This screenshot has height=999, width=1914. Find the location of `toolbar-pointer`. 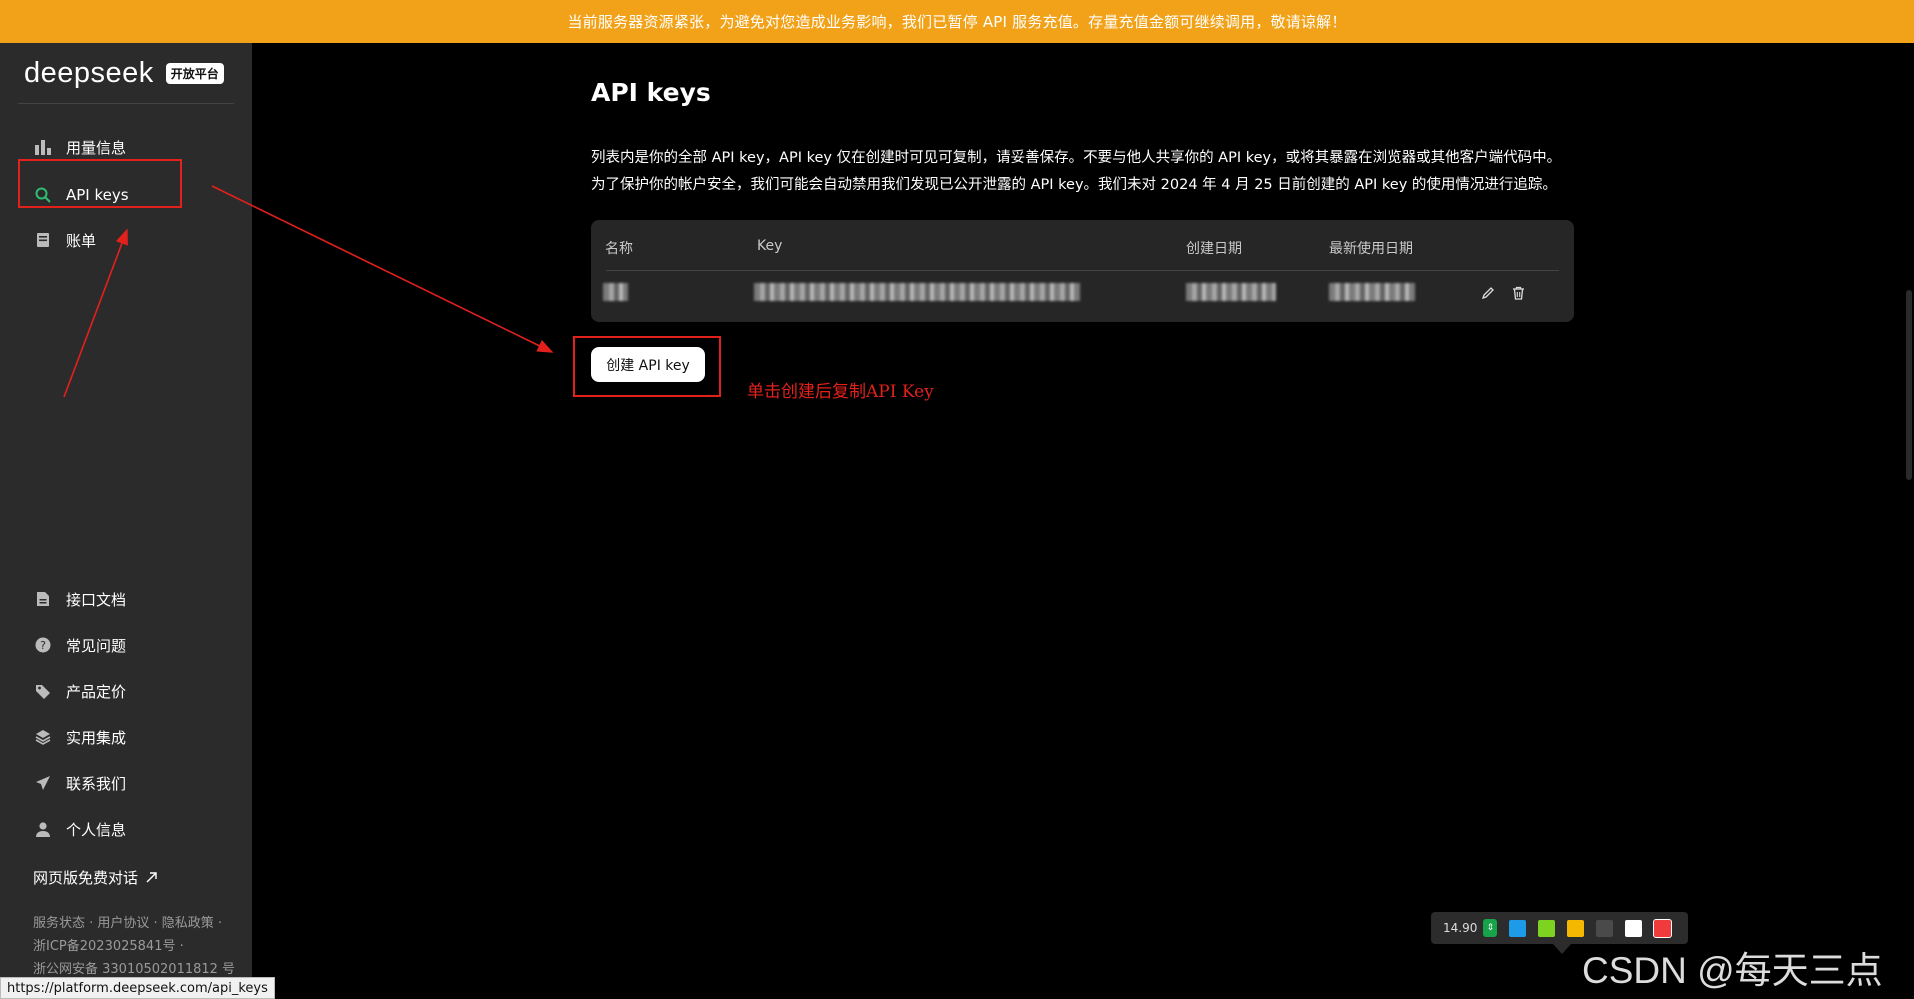

toolbar-pointer is located at coordinates (1562, 949).